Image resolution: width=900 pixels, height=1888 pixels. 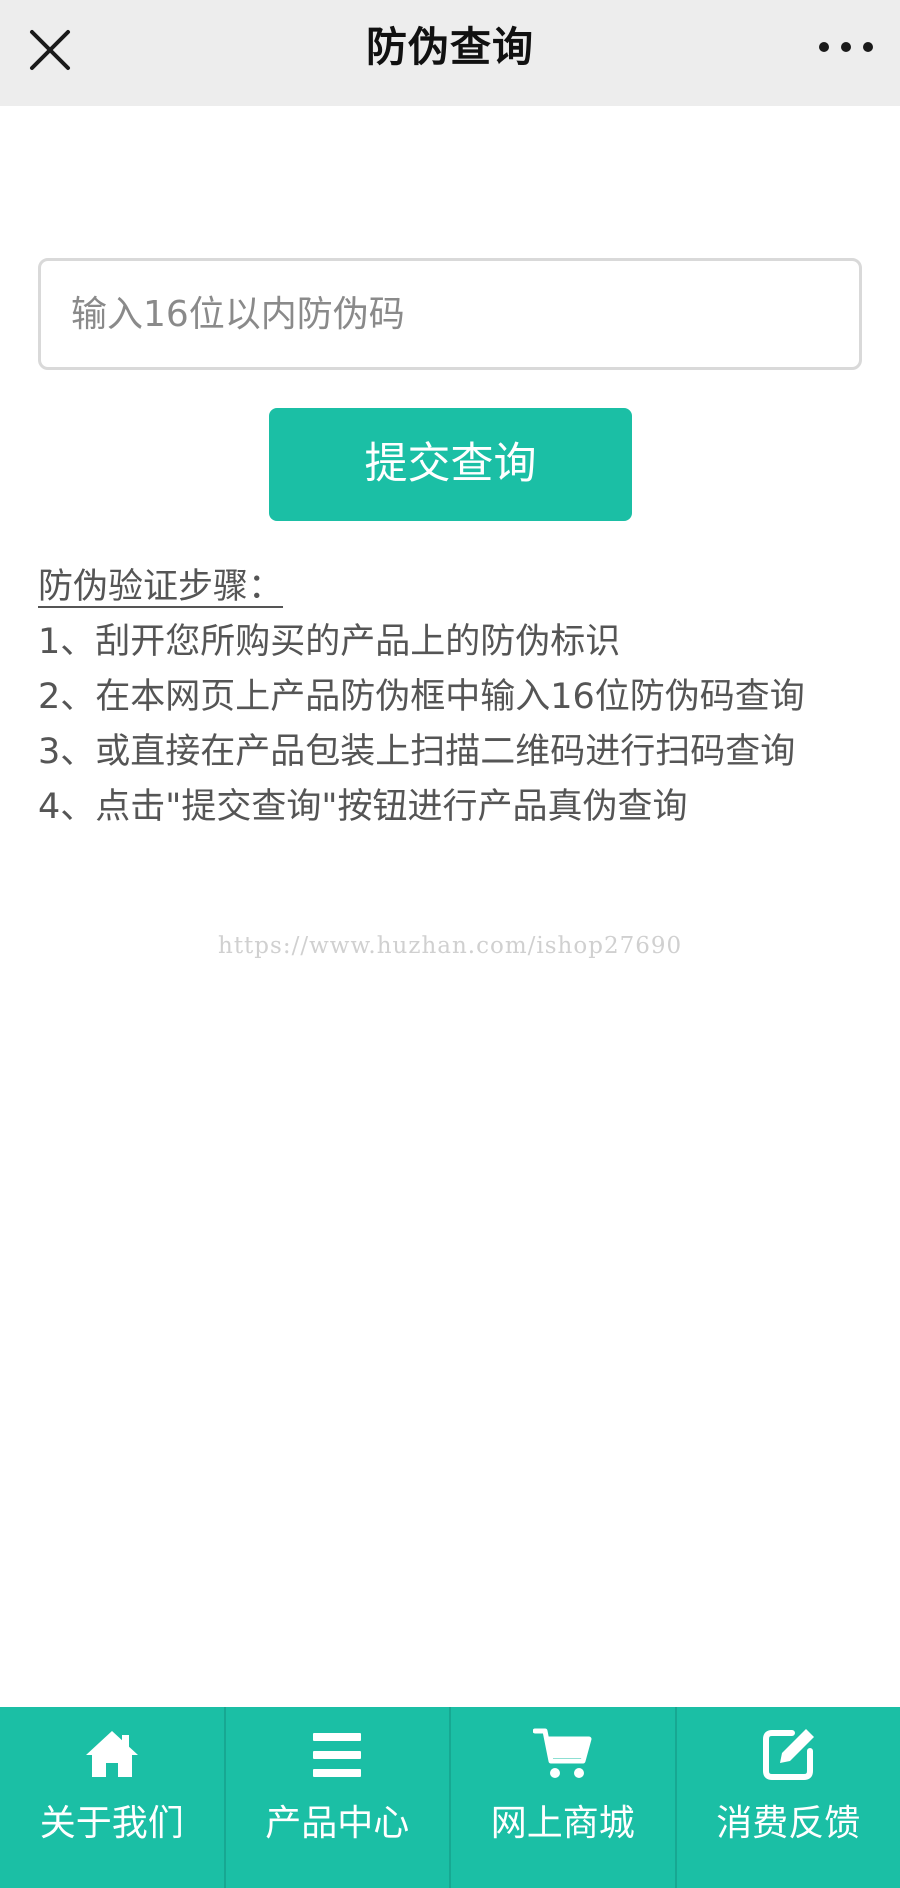 I want to click on nav-item-online-store: 网上商城, so click(x=562, y=1797).